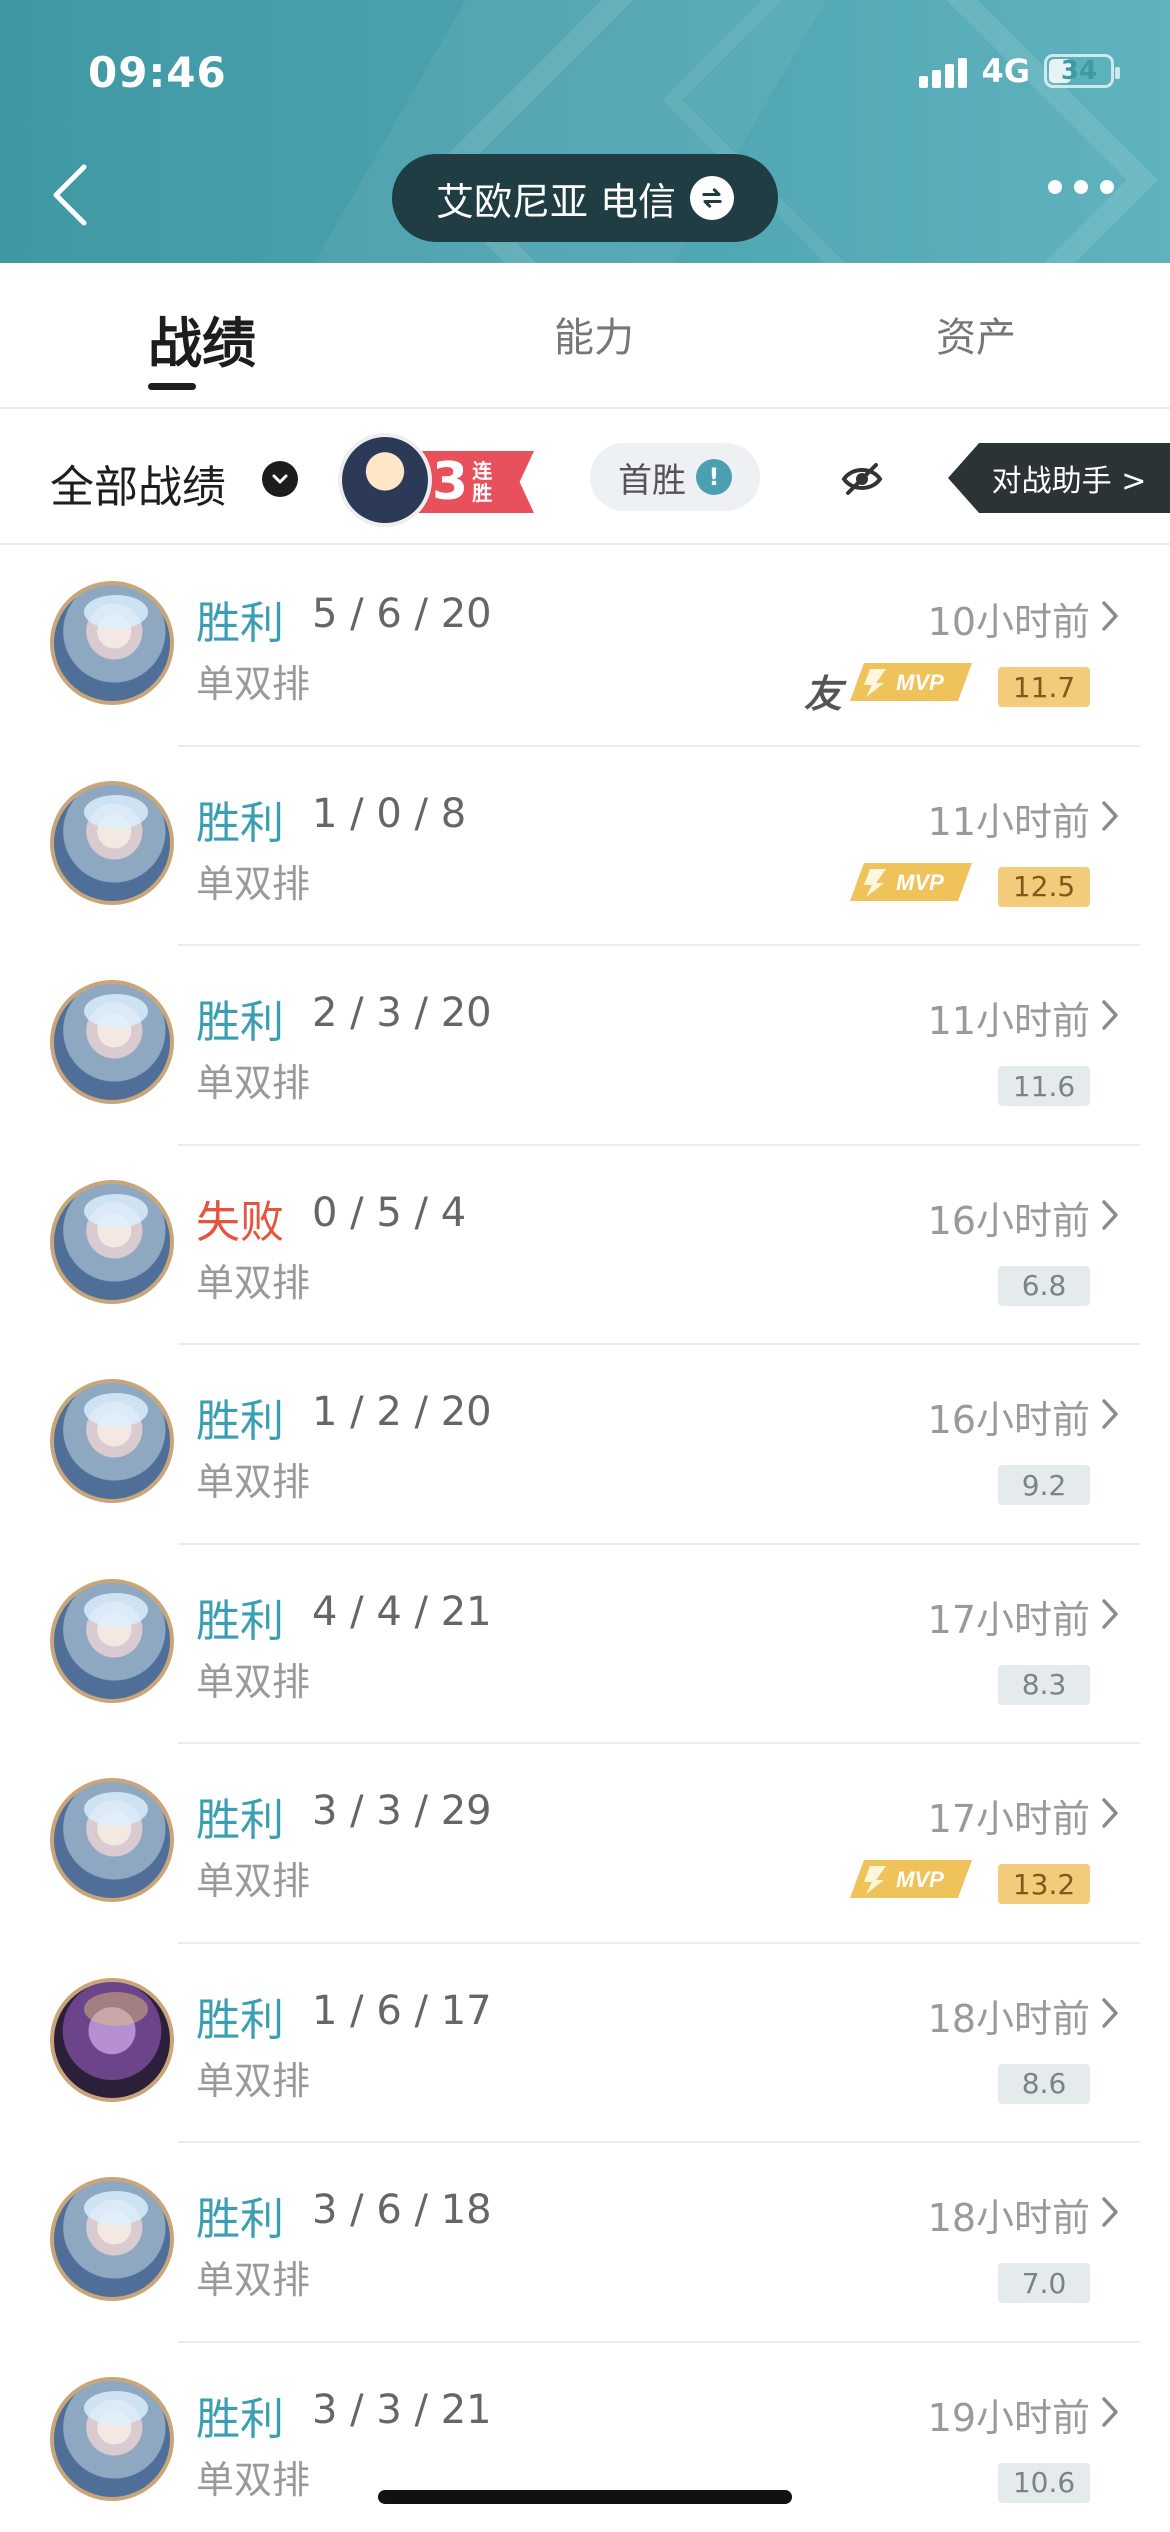 The height and width of the screenshot is (2532, 1170). I want to click on match-row: 胜利 4 / 4 / 21 单双排 17小时前 8.3, so click(585, 1644).